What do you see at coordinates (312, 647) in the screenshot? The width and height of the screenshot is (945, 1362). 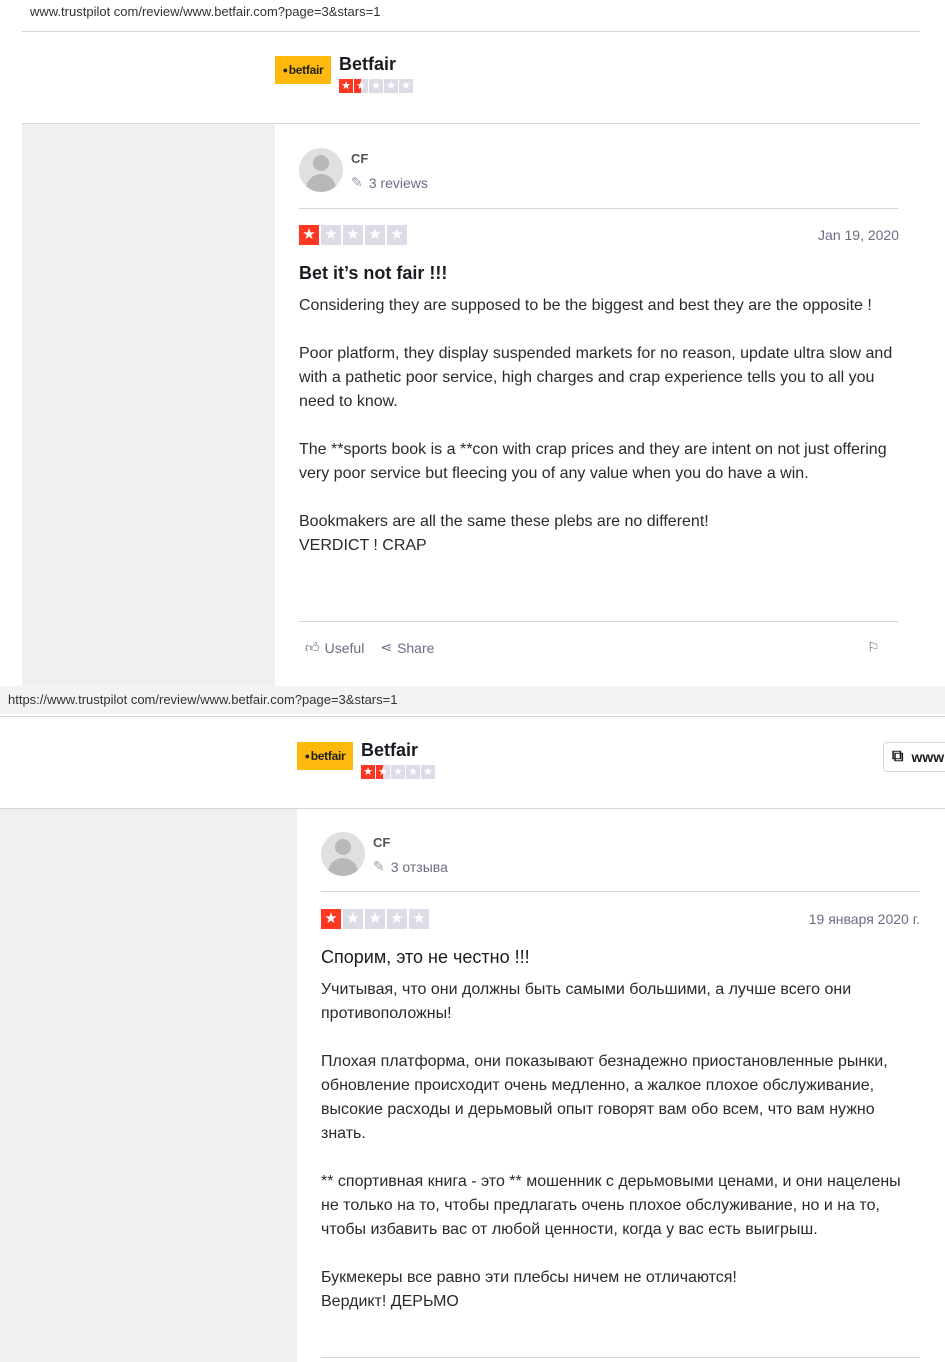 I see `thumbs-up-icon: 👍︎` at bounding box center [312, 647].